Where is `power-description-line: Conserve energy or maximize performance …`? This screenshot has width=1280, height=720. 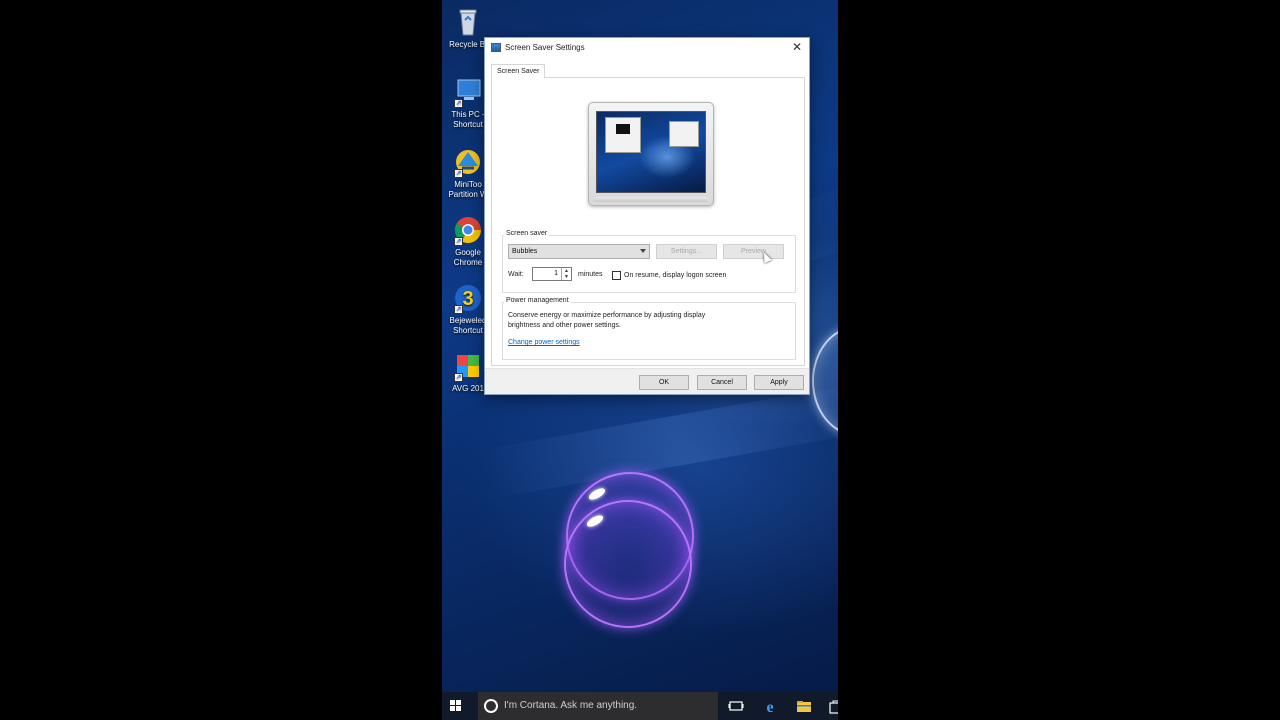
power-description-line: Conserve energy or maximize performance … is located at coordinates (607, 315).